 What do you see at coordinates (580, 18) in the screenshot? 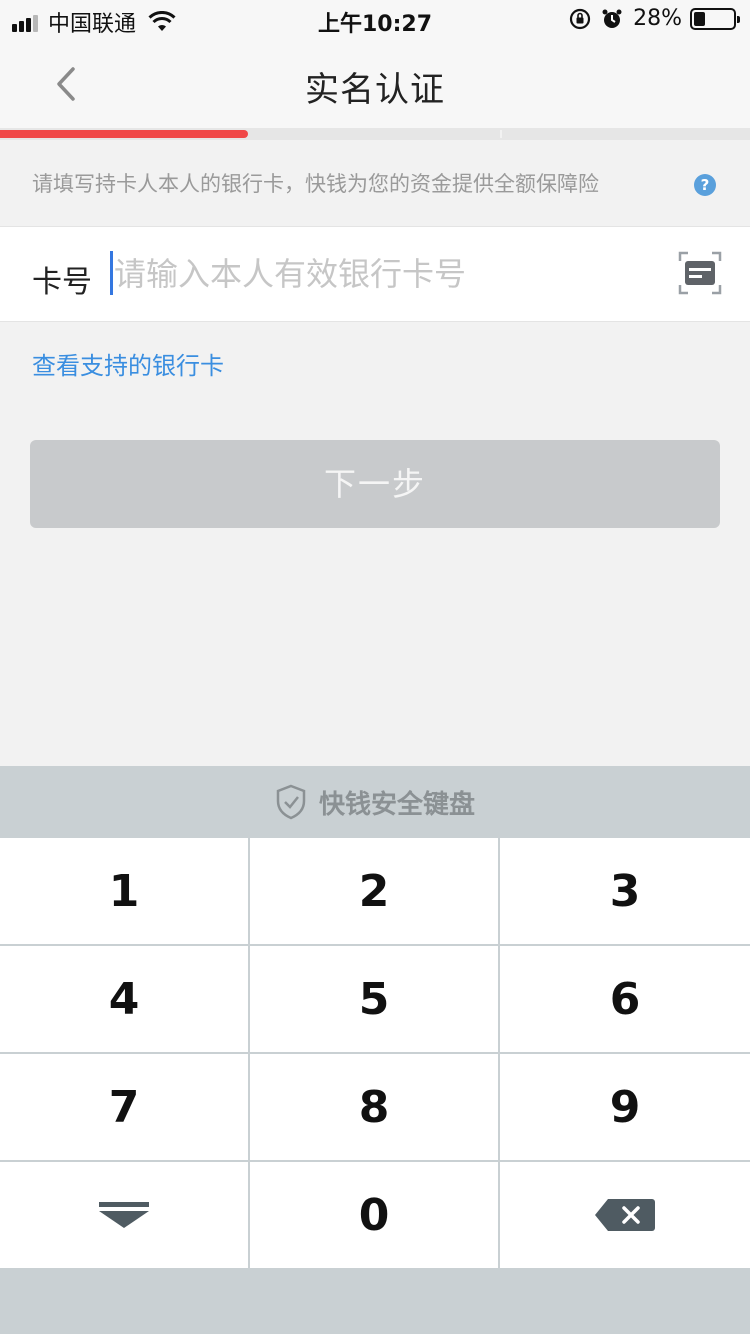
I see `orientation-lock-icon` at bounding box center [580, 18].